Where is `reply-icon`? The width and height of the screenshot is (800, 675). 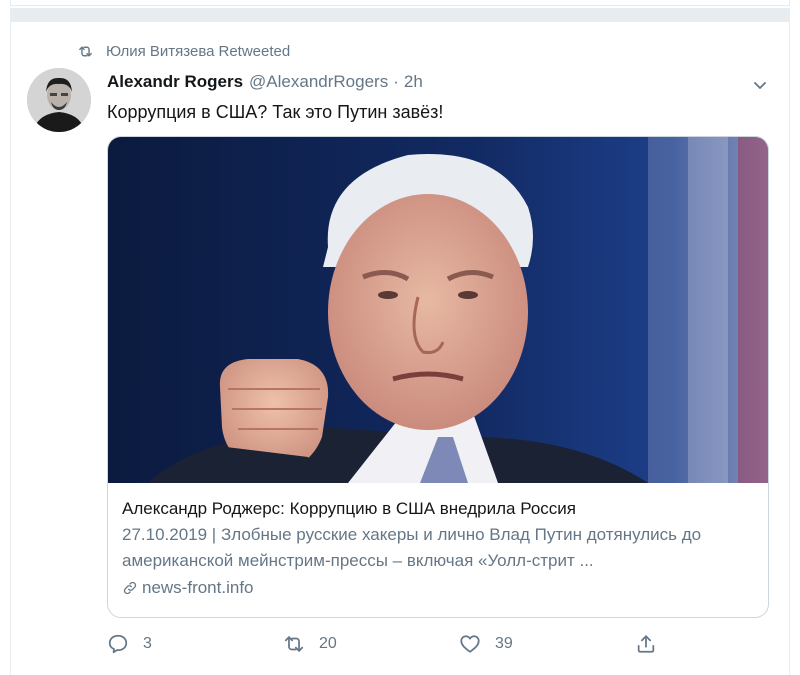
reply-icon is located at coordinates (118, 644).